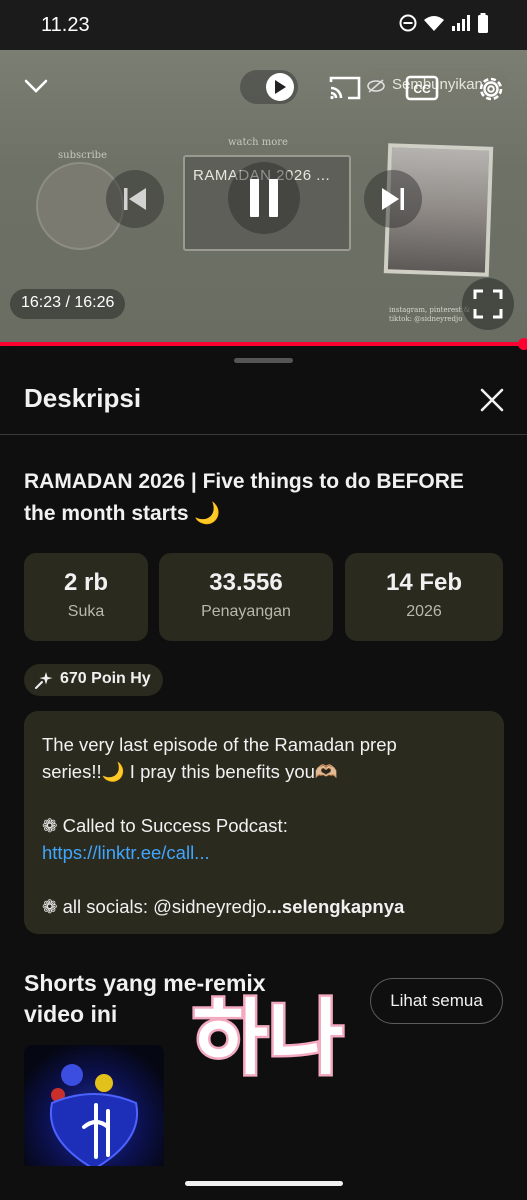 This screenshot has height=1200, width=527. Describe the element at coordinates (263, 344) in the screenshot. I see `progress-bar` at that location.